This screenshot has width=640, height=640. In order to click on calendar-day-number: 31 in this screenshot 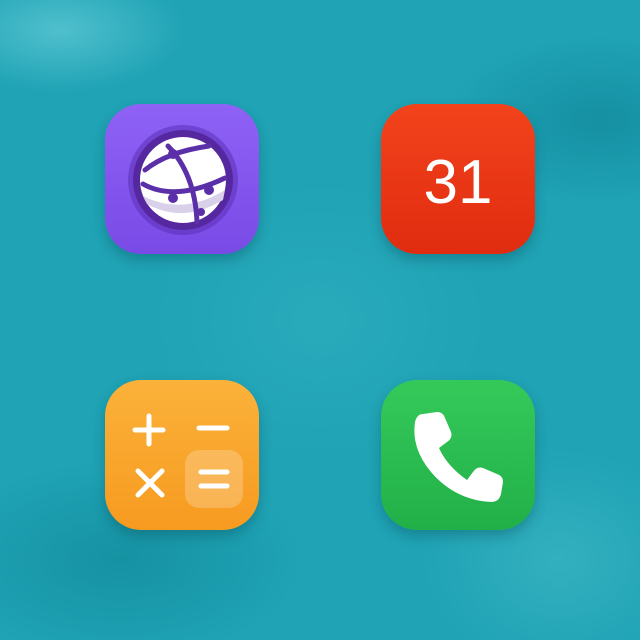, I will do `click(458, 182)`.